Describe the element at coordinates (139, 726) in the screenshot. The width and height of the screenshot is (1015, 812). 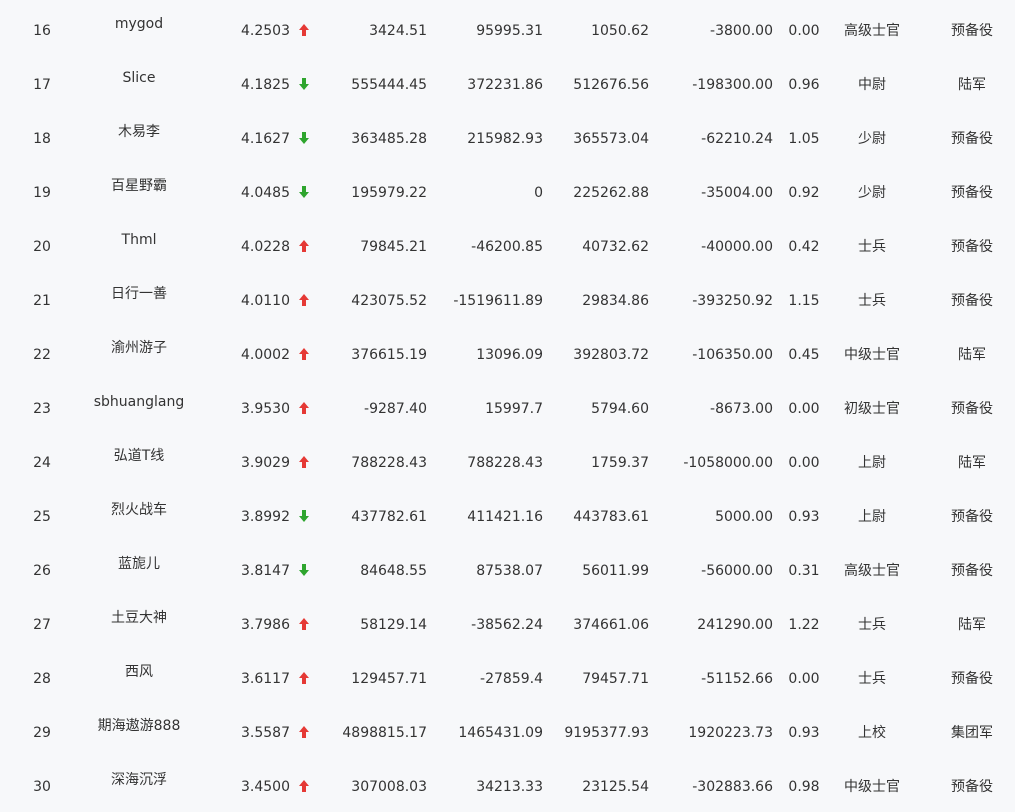
I see `trader-name-cell: 期海遨游888` at that location.